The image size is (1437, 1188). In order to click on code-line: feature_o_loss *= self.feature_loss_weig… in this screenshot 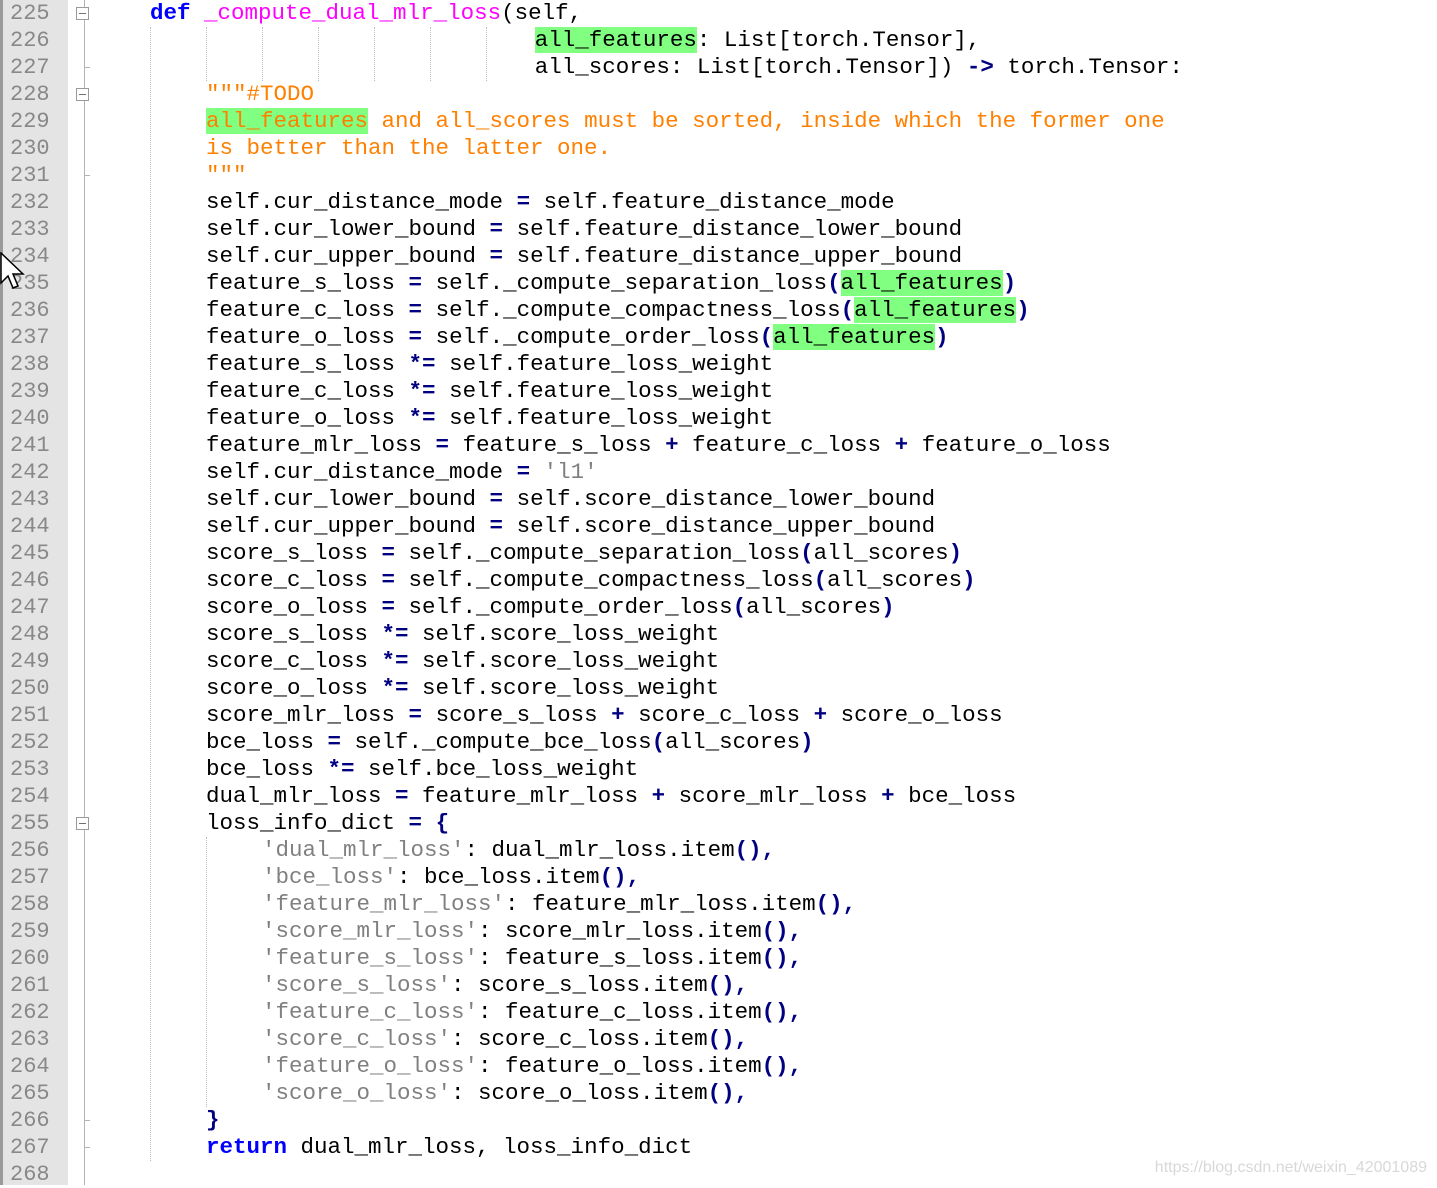, I will do `click(489, 418)`.